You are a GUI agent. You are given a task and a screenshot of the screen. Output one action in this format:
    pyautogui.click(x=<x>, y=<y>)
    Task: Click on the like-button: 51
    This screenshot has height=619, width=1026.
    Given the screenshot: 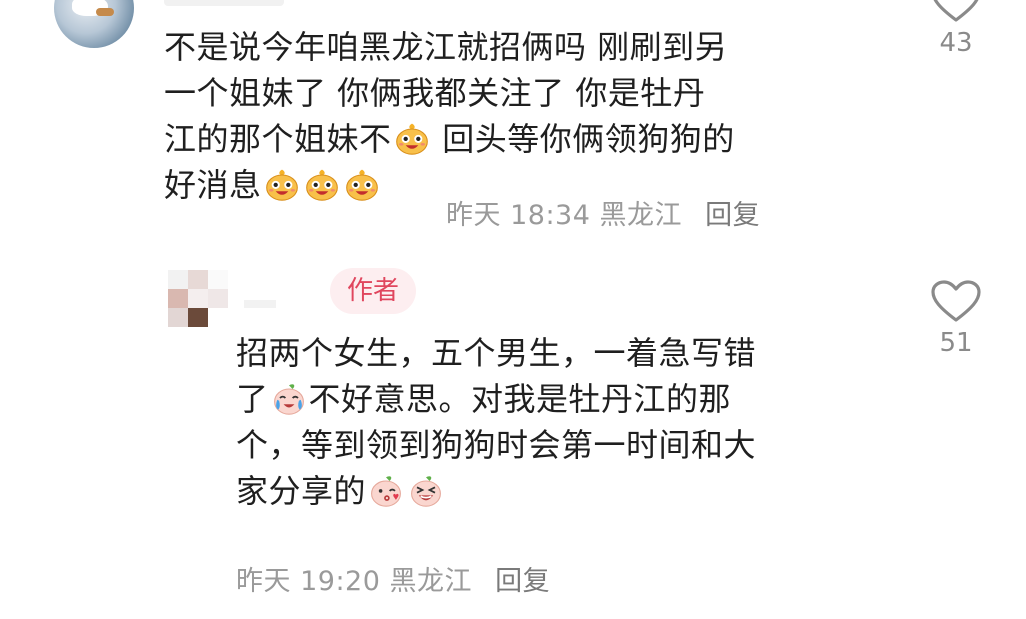 What is the action you would take?
    pyautogui.click(x=956, y=319)
    